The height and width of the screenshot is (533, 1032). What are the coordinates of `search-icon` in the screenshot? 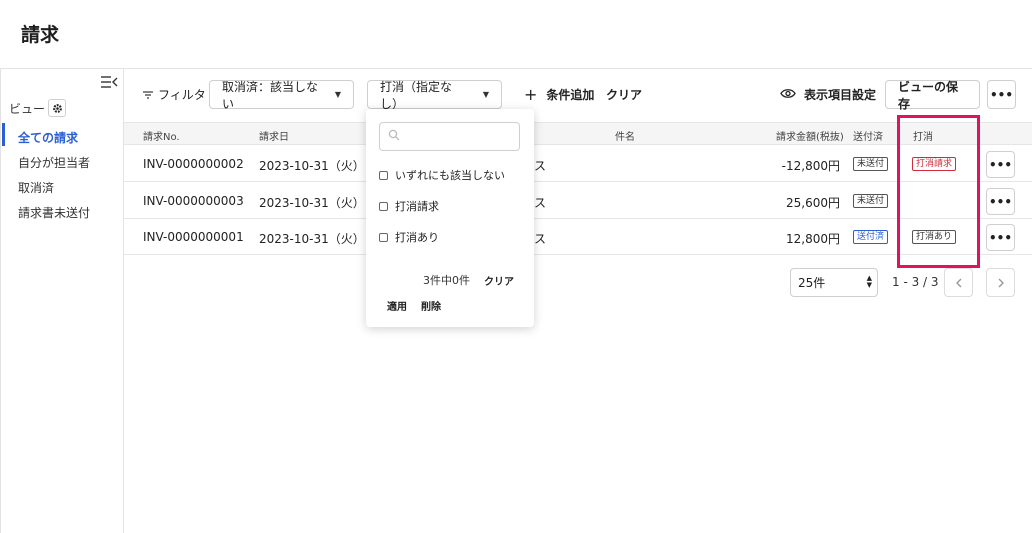 It's located at (394, 136).